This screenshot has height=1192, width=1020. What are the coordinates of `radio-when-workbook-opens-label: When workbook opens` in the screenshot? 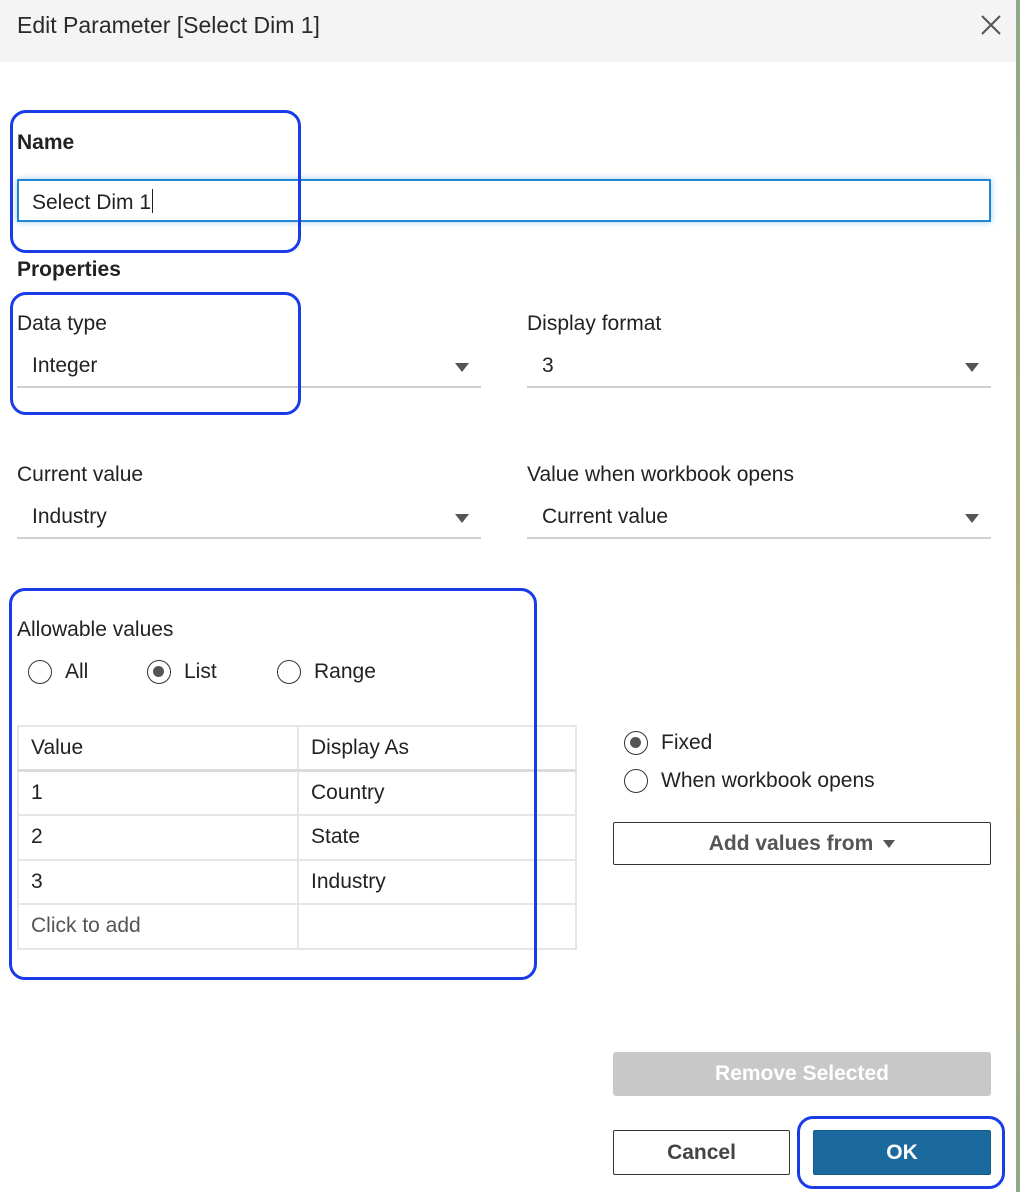 It's located at (768, 780).